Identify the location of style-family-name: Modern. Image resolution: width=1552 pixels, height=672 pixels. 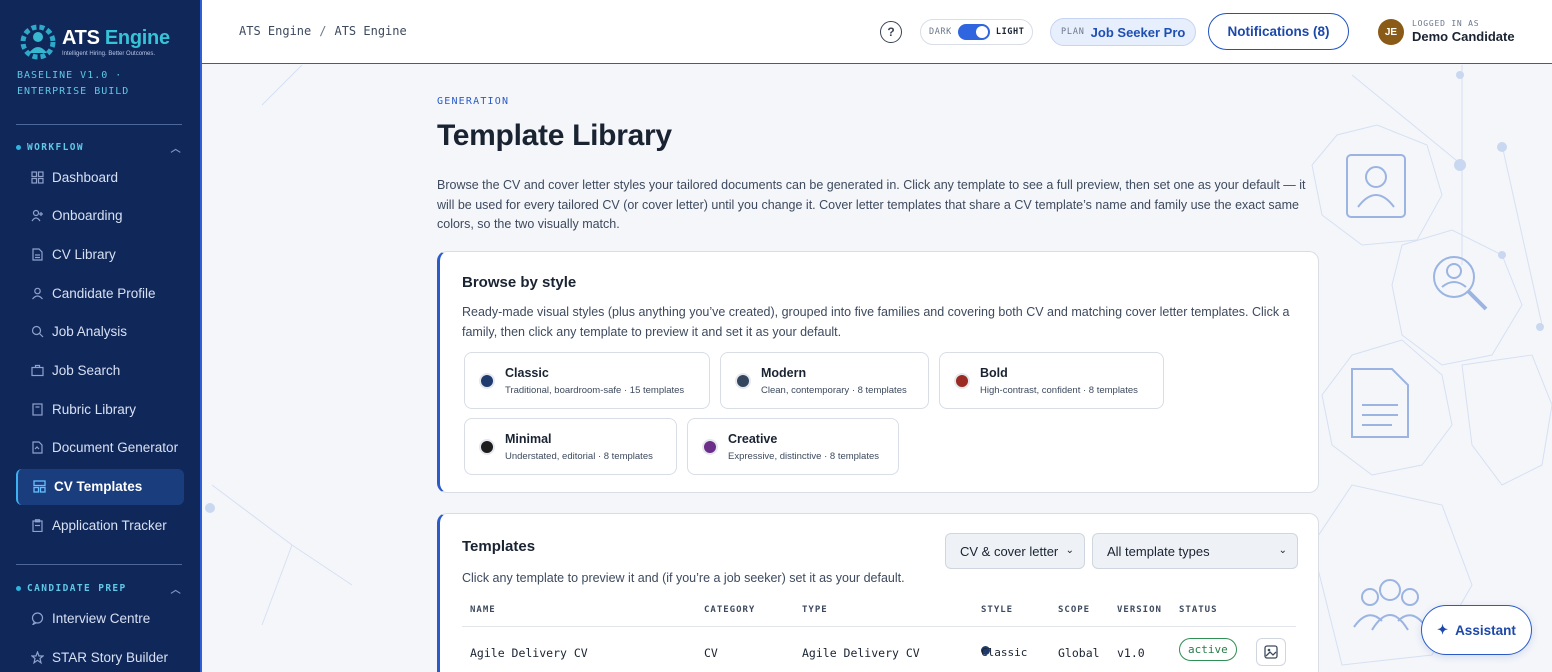
(784, 372).